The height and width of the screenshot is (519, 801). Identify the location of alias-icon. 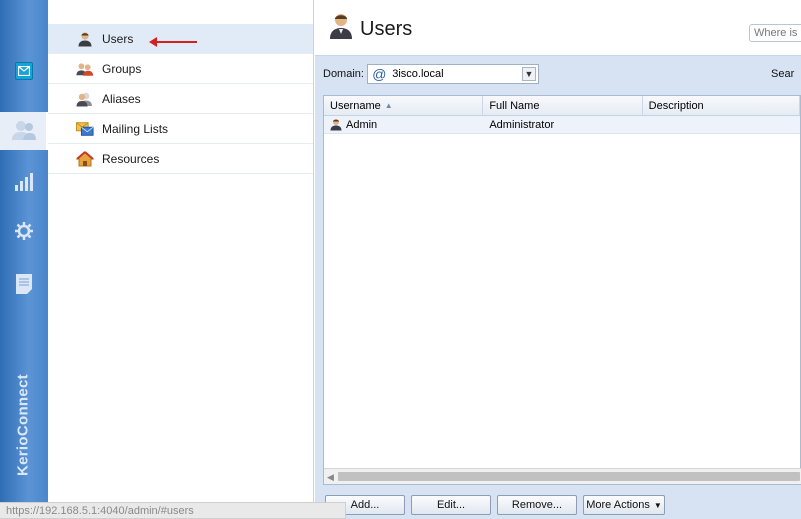
(85, 99).